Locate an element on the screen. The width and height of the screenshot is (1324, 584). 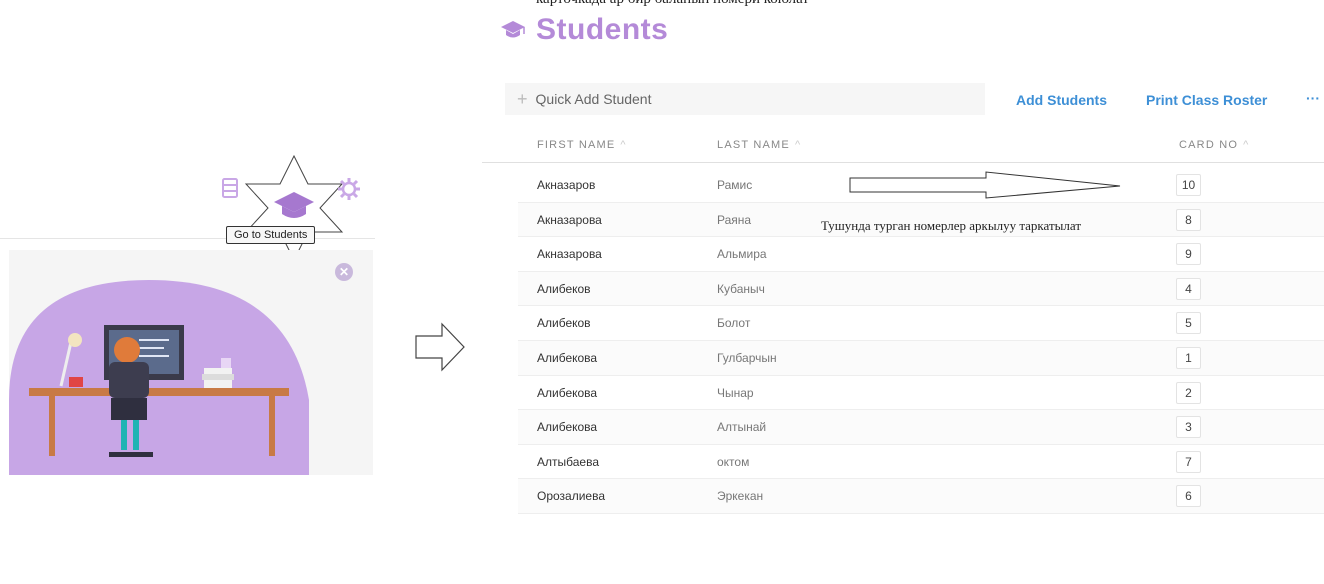
first-name-cell: Акназаров is located at coordinates (566, 185).